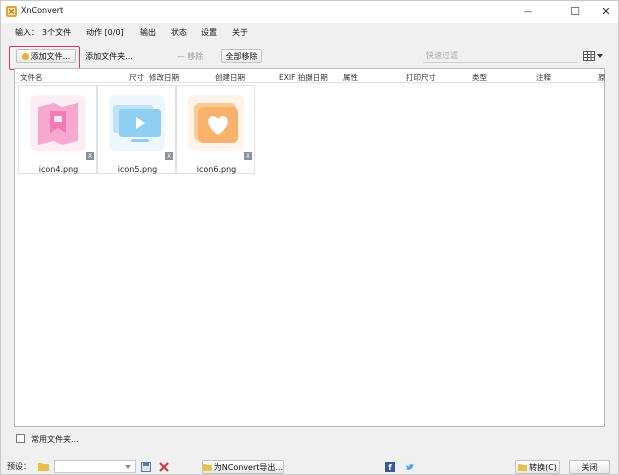 This screenshot has height=475, width=619. I want to click on monitor-play-icon, so click(137, 123).